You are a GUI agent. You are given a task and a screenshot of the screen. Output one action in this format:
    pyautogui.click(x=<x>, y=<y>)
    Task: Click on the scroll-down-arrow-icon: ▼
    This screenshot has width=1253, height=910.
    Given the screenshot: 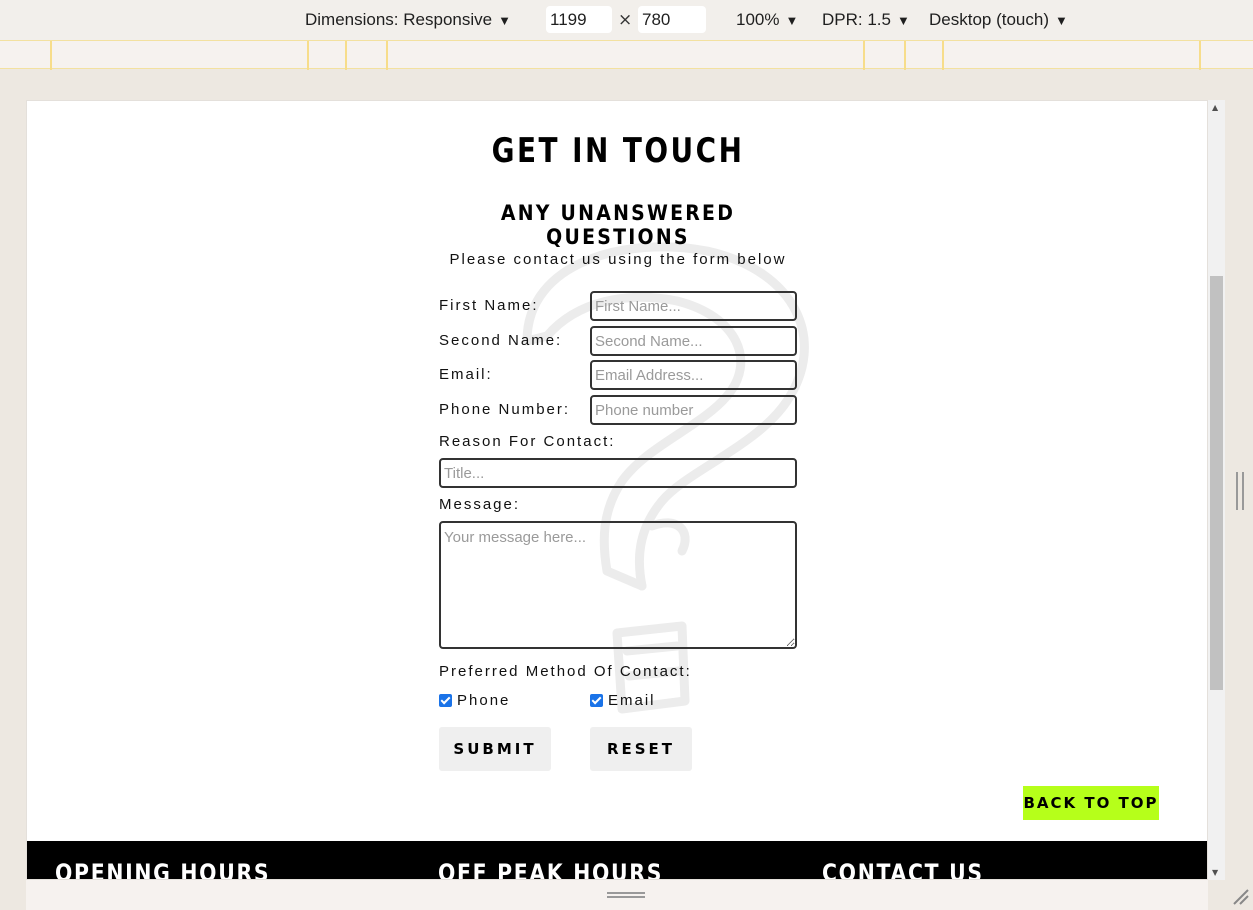 What is the action you would take?
    pyautogui.click(x=1215, y=872)
    